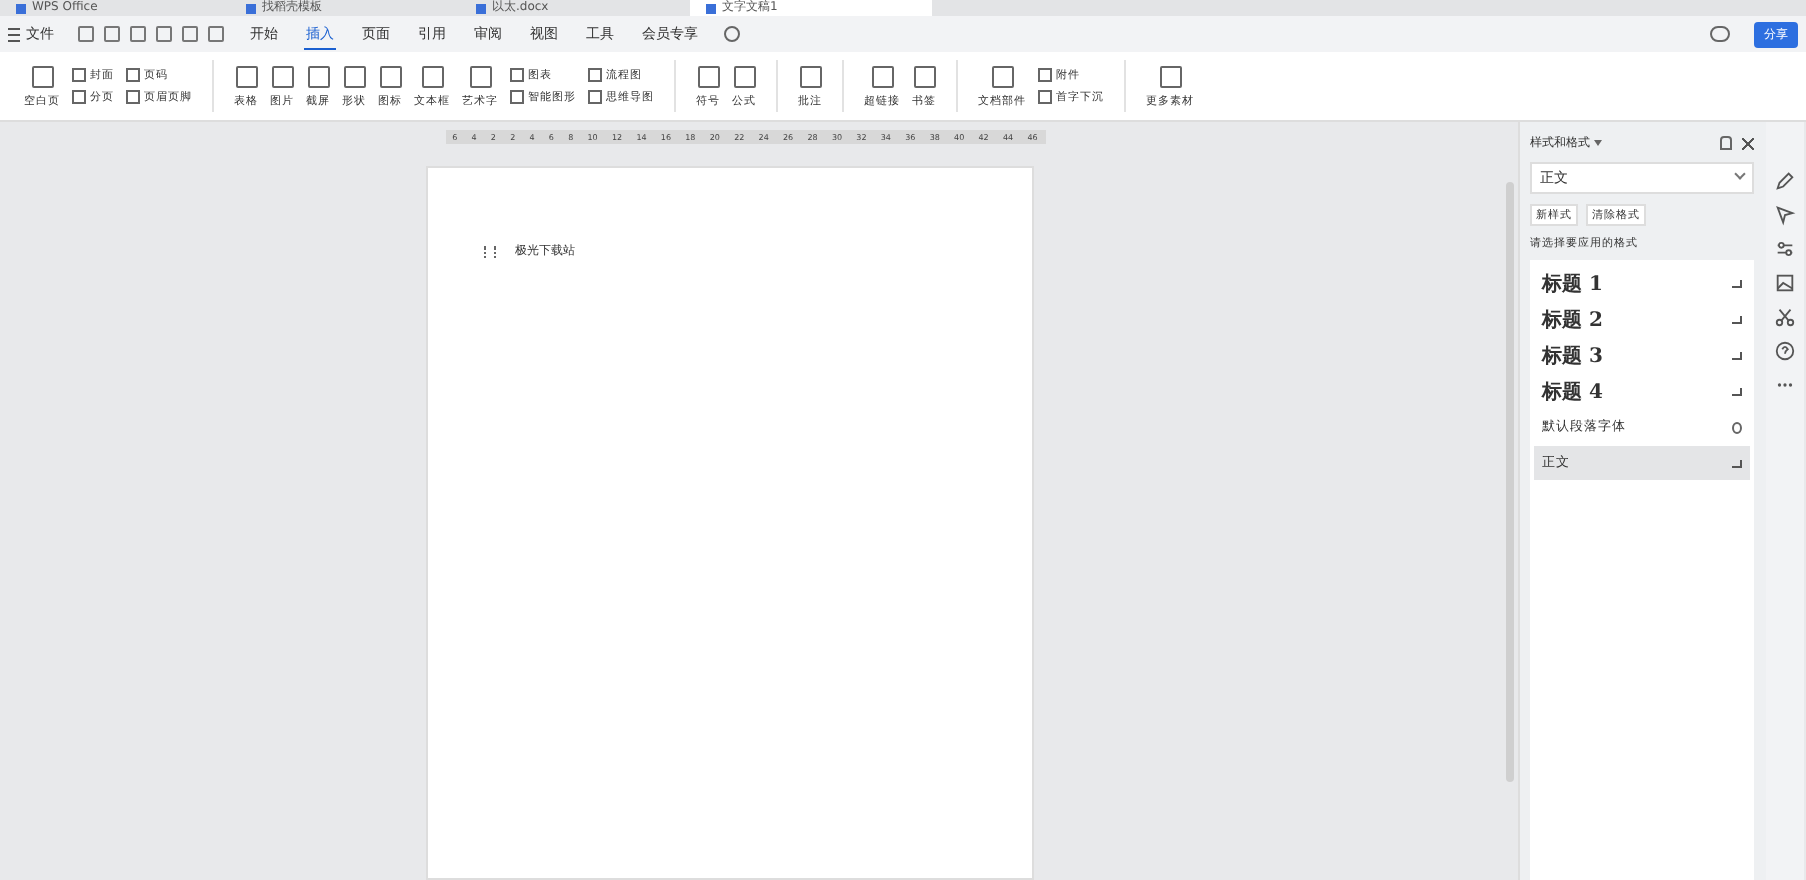  What do you see at coordinates (1785, 317) in the screenshot?
I see `scissors-icon` at bounding box center [1785, 317].